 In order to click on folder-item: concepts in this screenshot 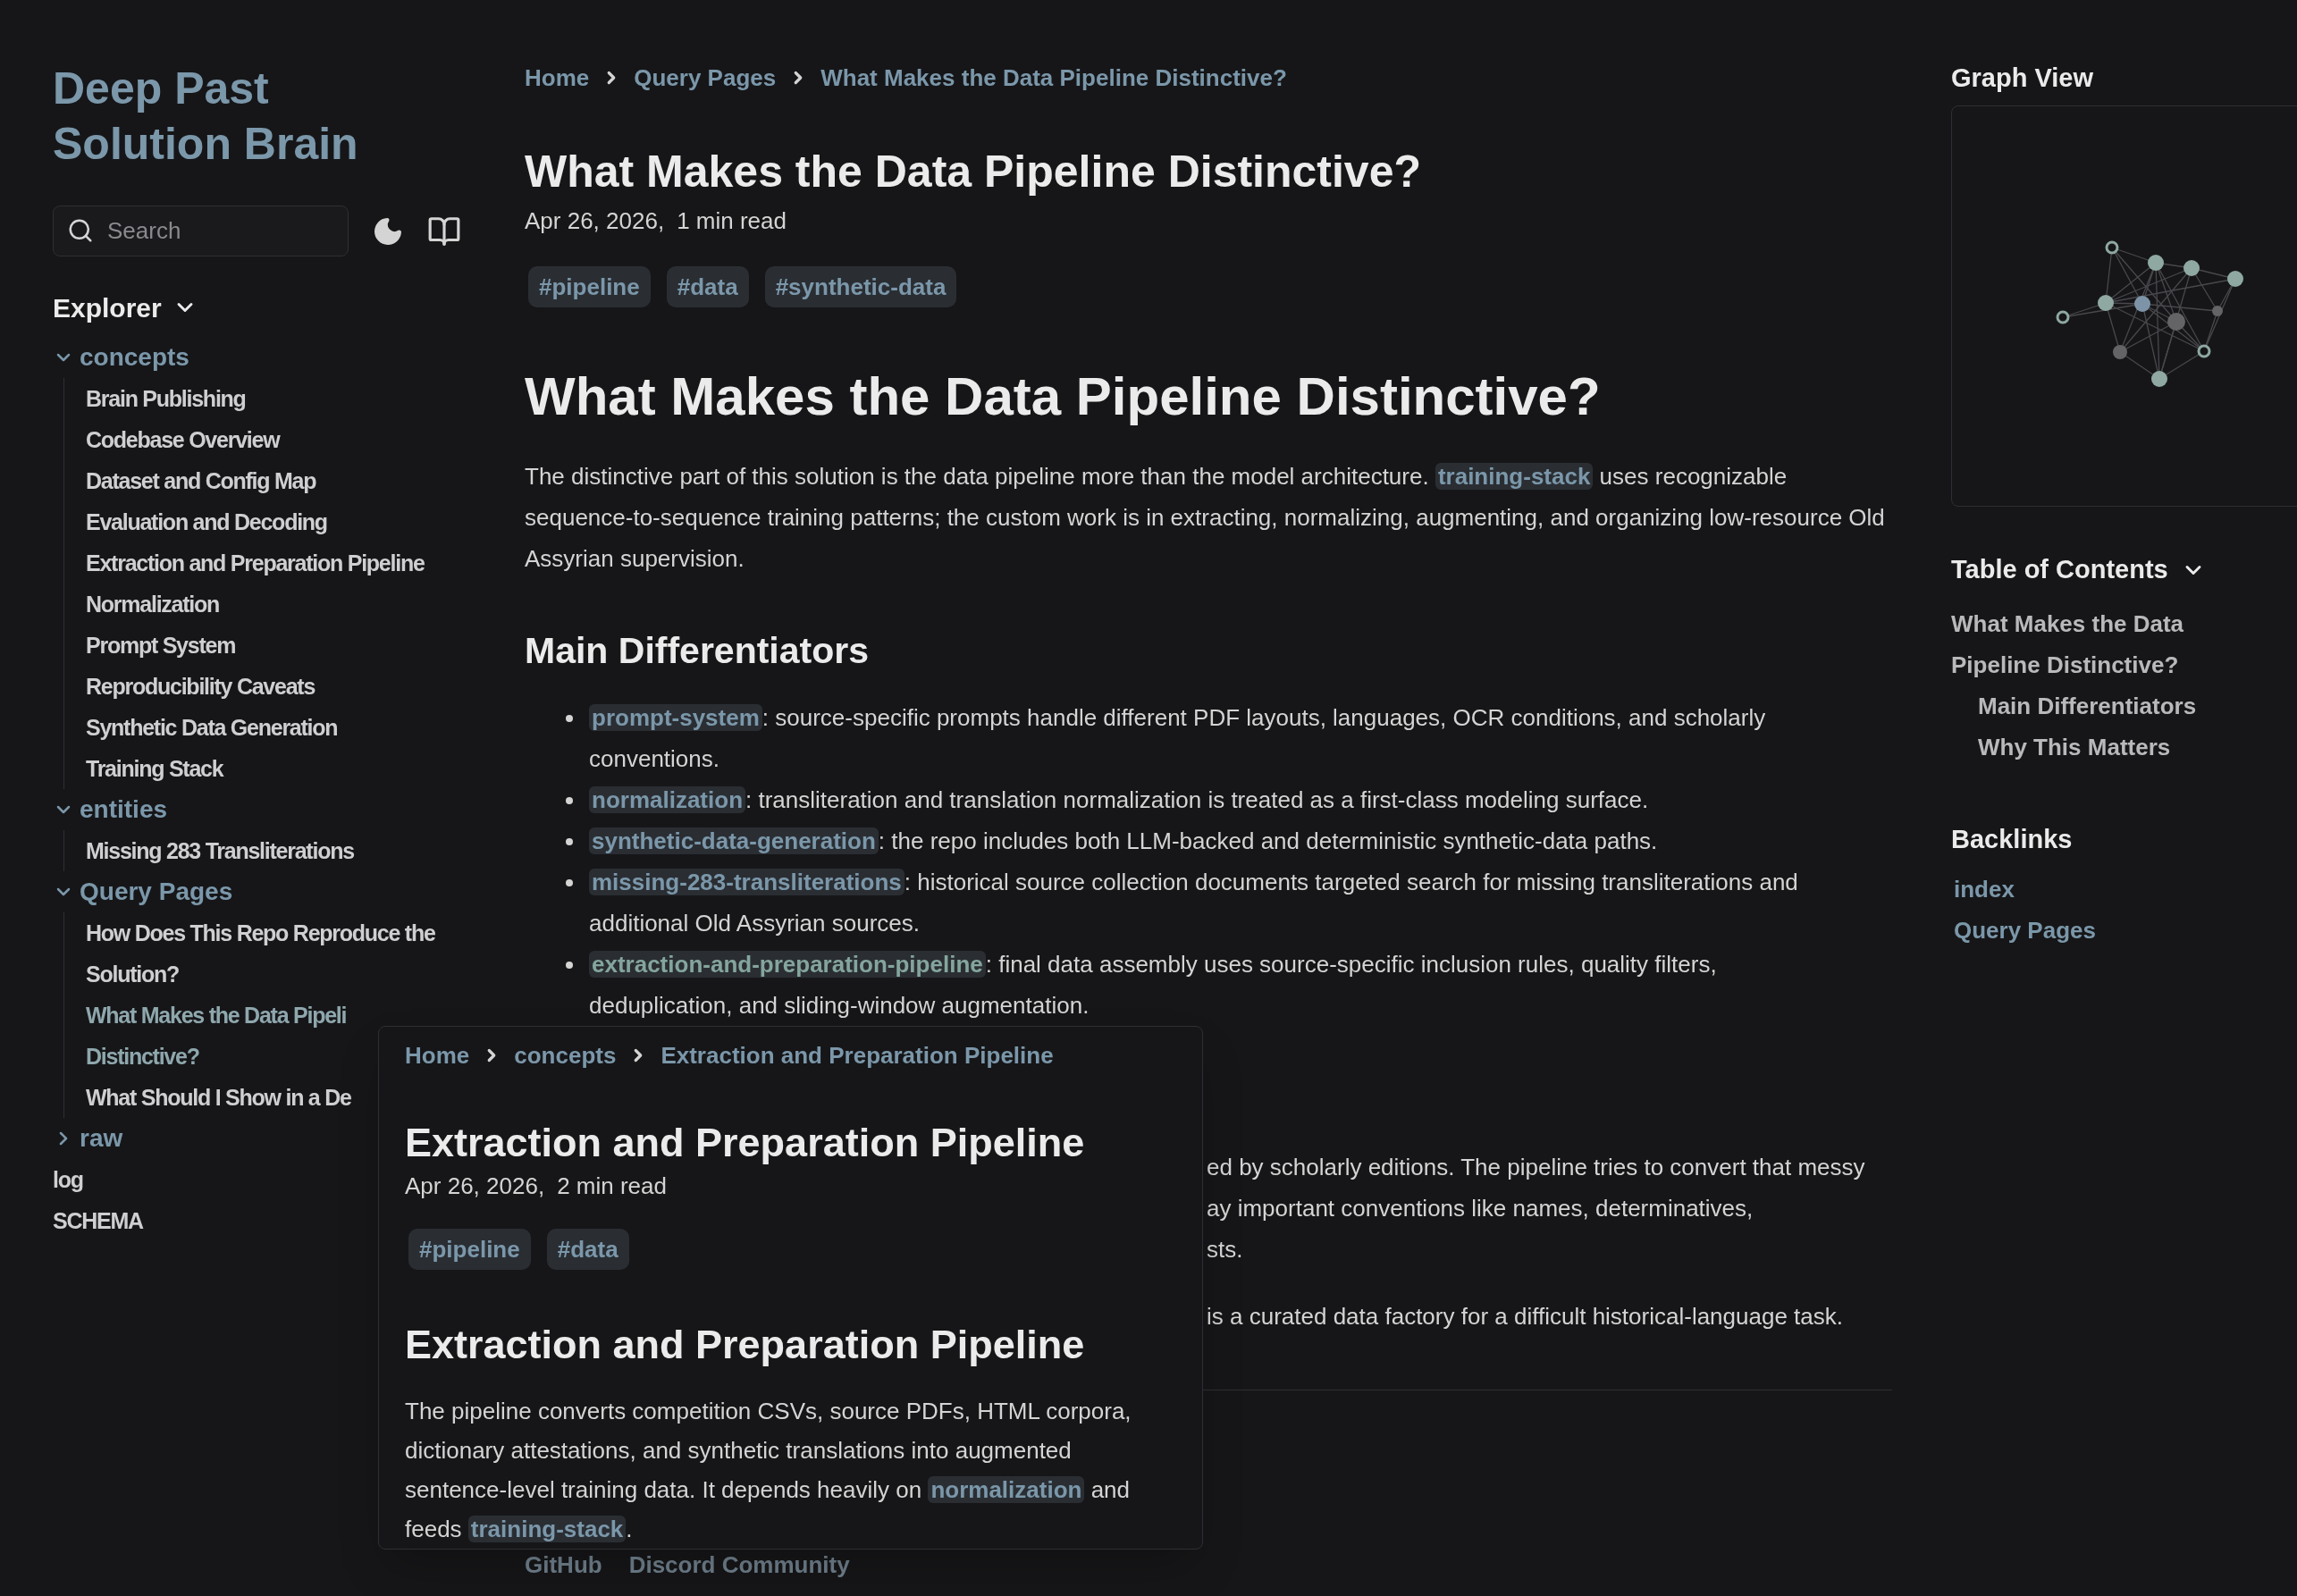, I will do `click(121, 357)`.